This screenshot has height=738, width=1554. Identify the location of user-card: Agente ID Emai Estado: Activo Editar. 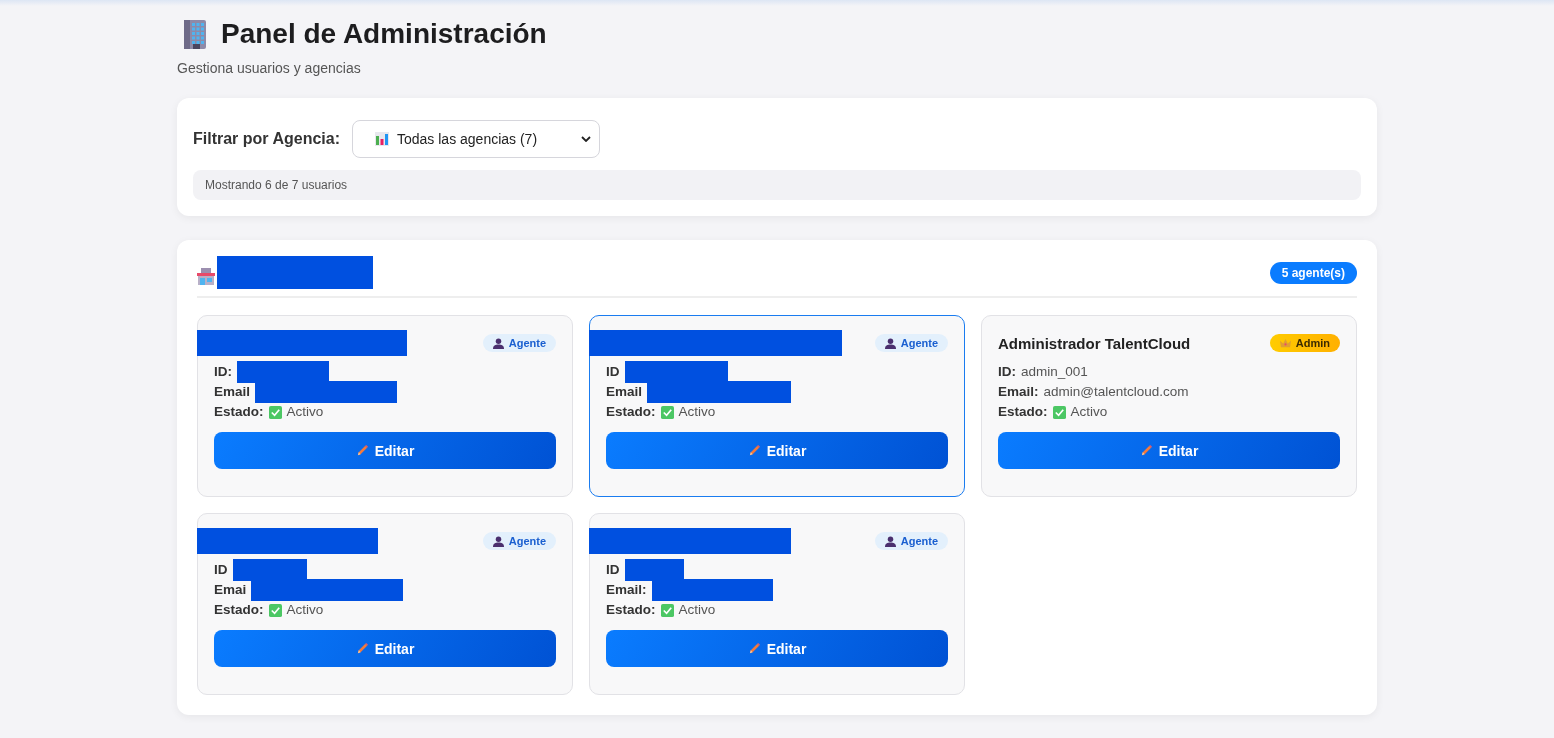
(385, 604).